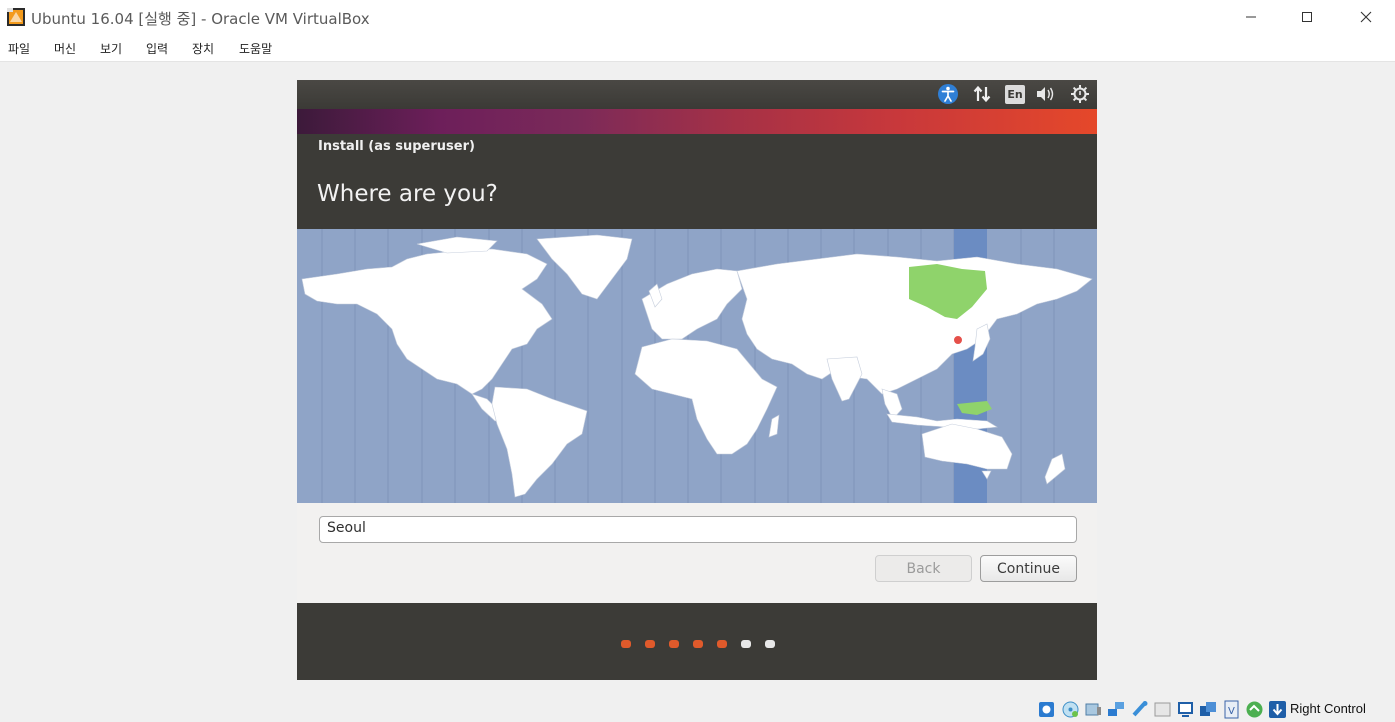  I want to click on cpu-virtualization-icon: V, so click(1231, 709).